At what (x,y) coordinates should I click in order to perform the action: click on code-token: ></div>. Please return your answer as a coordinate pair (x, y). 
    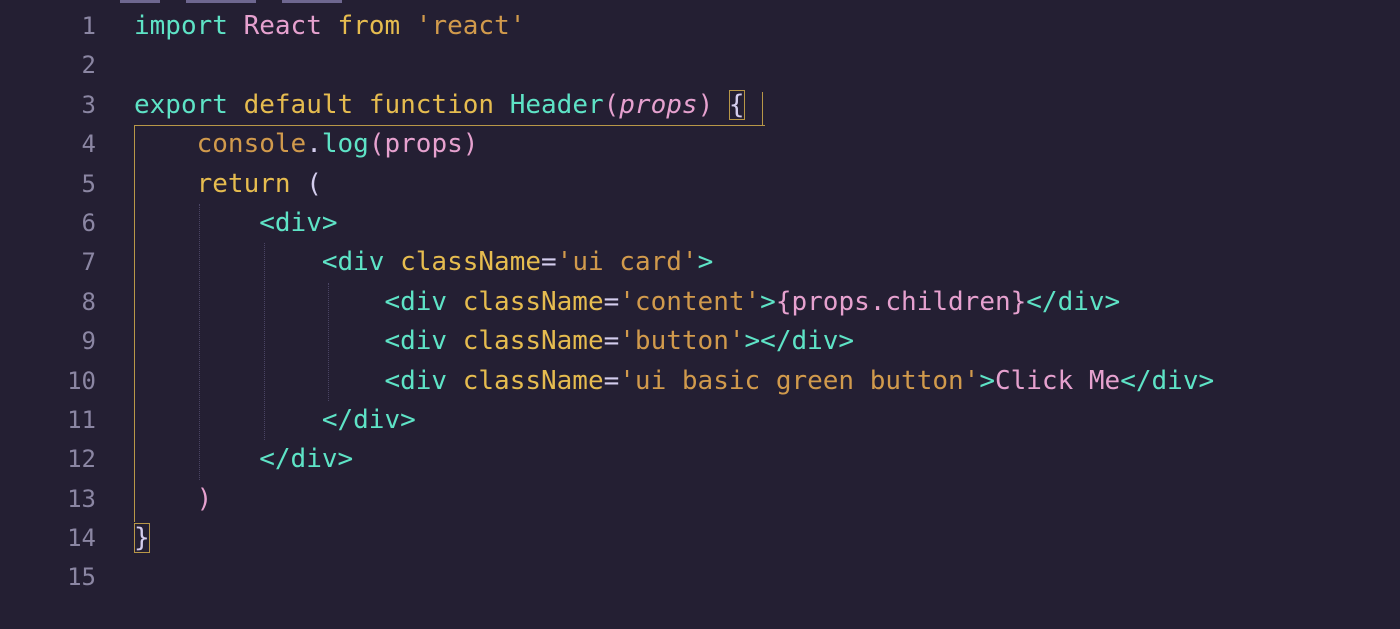
    Looking at the image, I should click on (799, 341).